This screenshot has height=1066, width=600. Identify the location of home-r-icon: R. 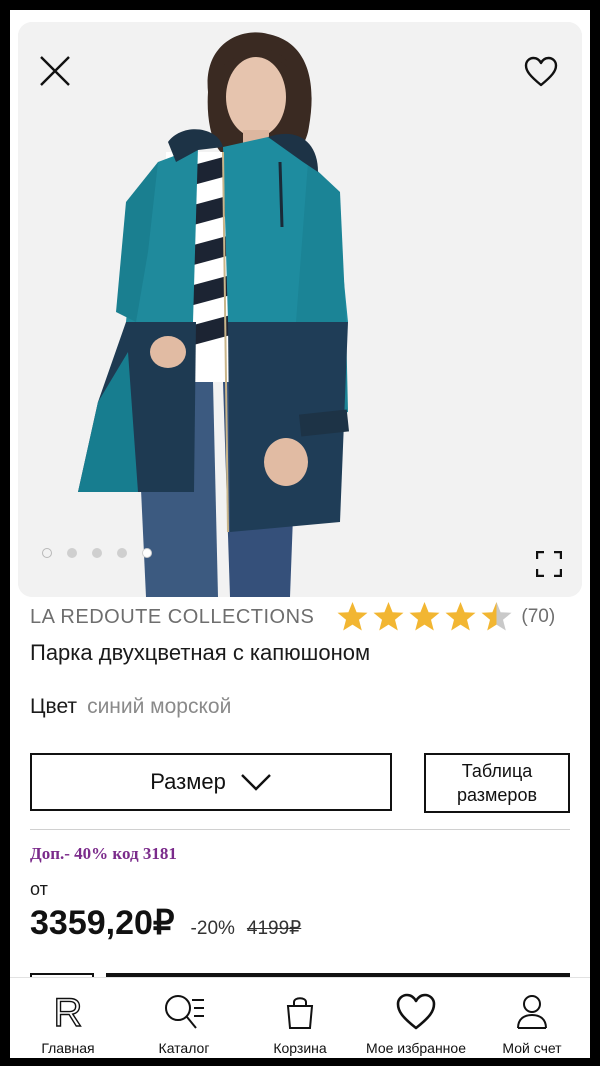
(68, 1012).